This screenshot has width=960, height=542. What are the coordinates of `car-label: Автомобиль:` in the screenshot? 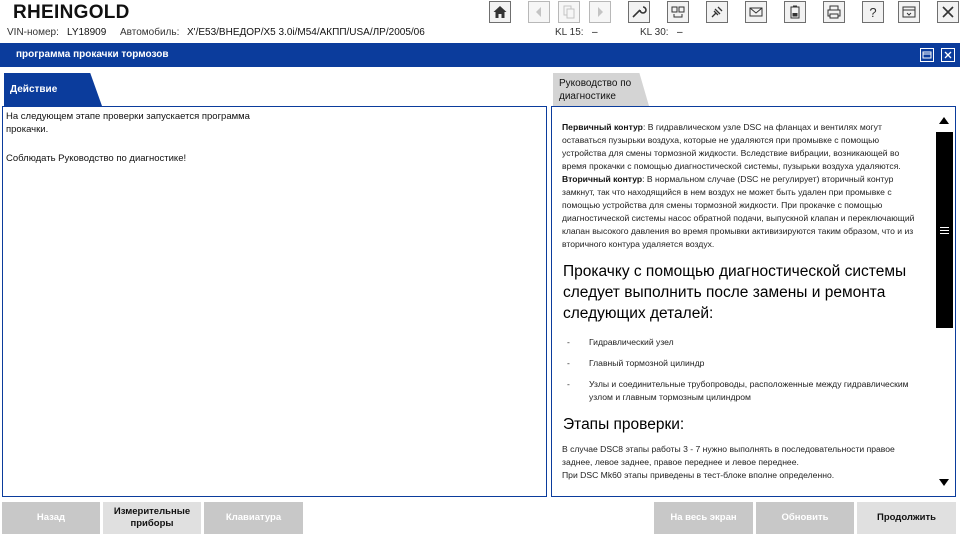 It's located at (150, 32).